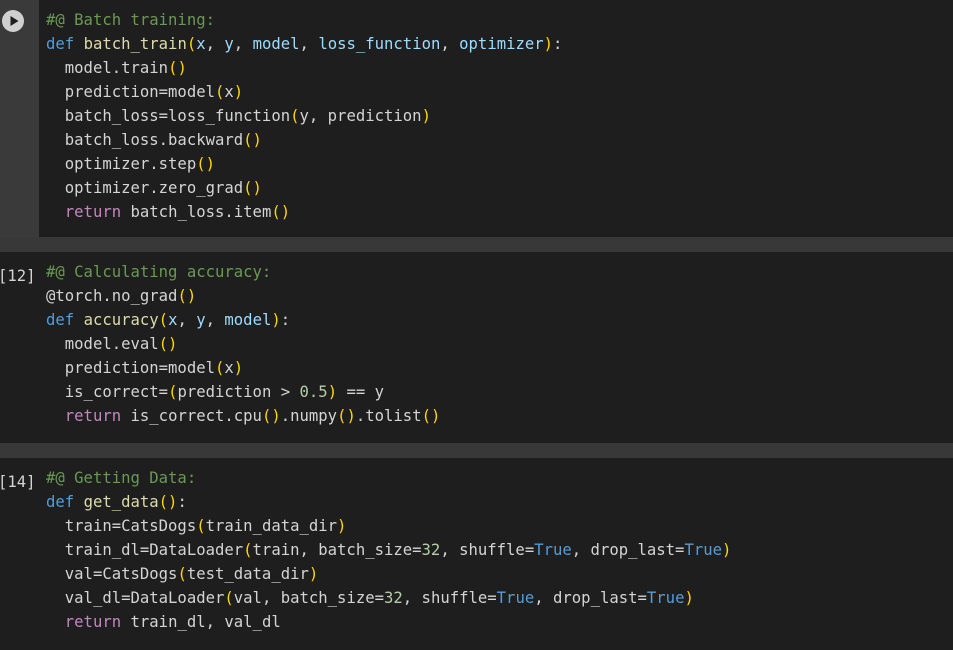 This screenshot has height=650, width=953. Describe the element at coordinates (499, 140) in the screenshot. I see `code-line: batch_loss.backward()` at that location.